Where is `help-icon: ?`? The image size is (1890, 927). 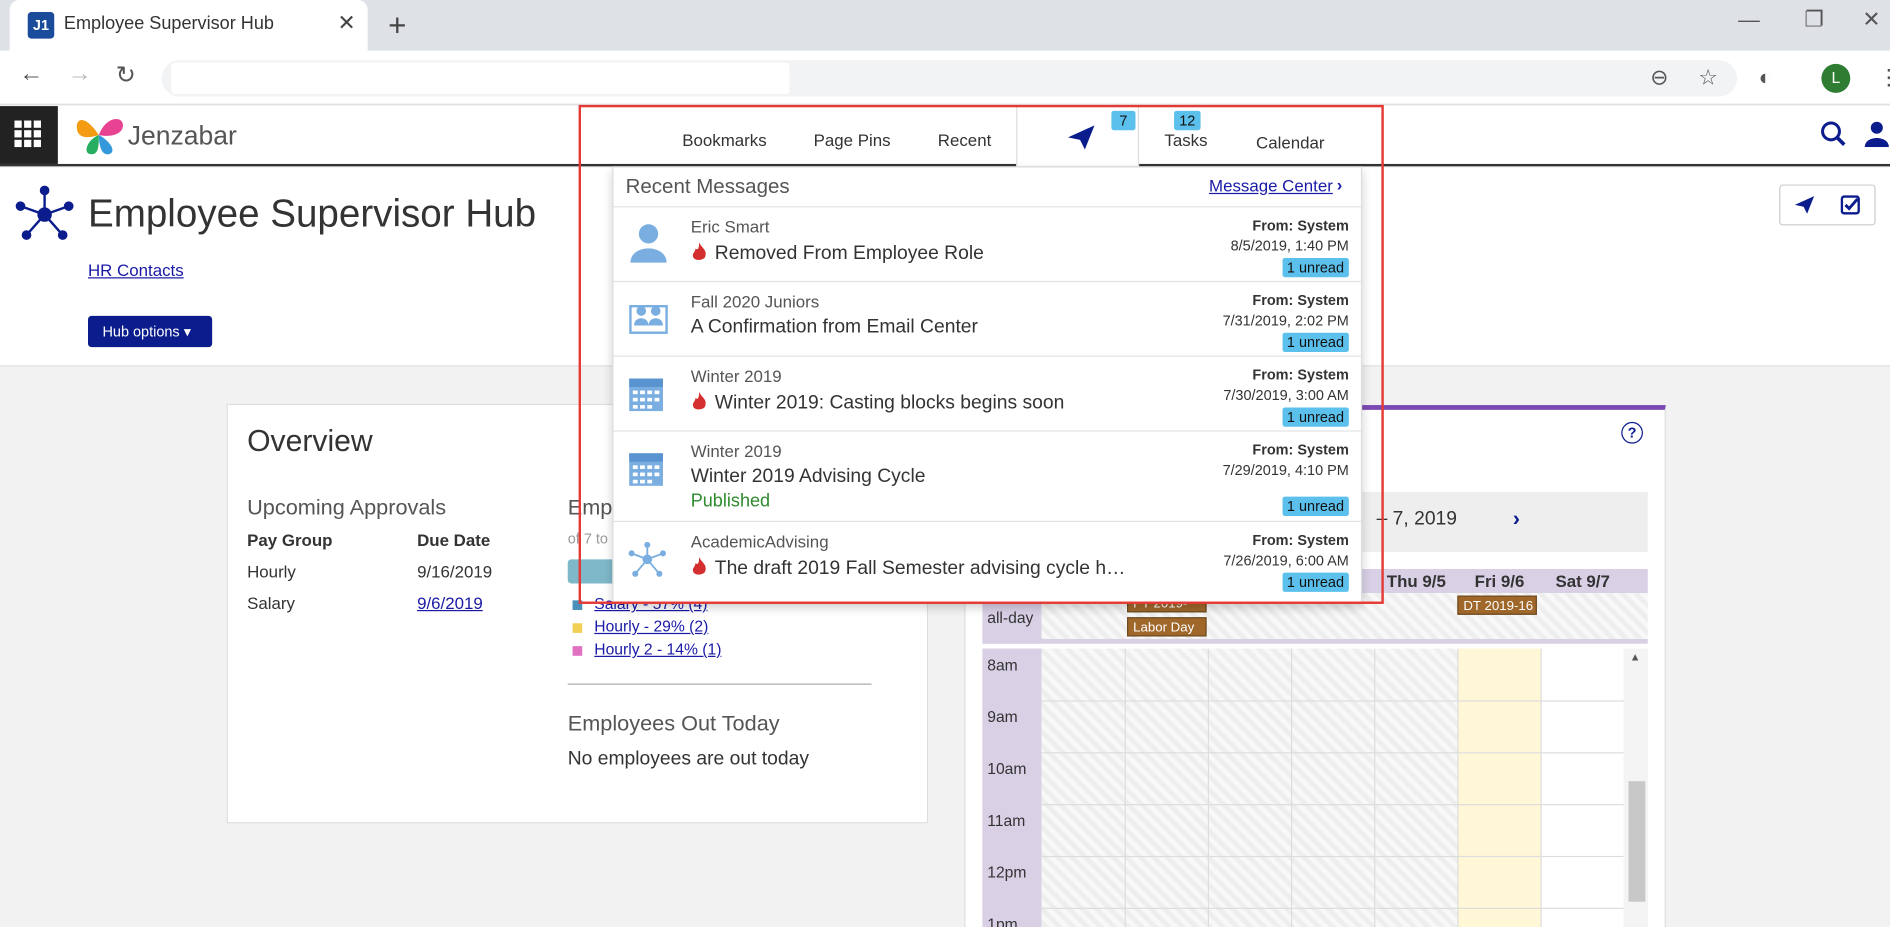
help-icon: ? is located at coordinates (1632, 432).